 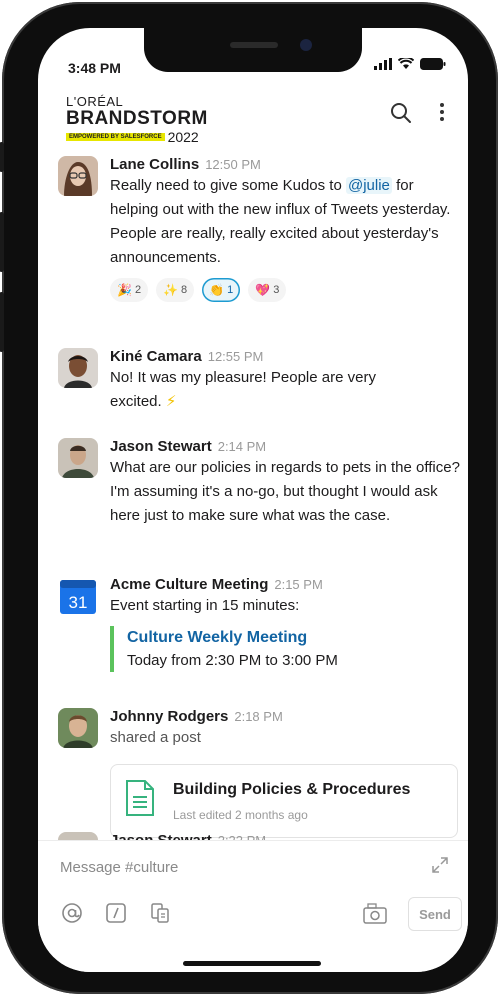 What do you see at coordinates (228, 185) in the screenshot?
I see `message-text-part: Really need to give some Kudos to` at bounding box center [228, 185].